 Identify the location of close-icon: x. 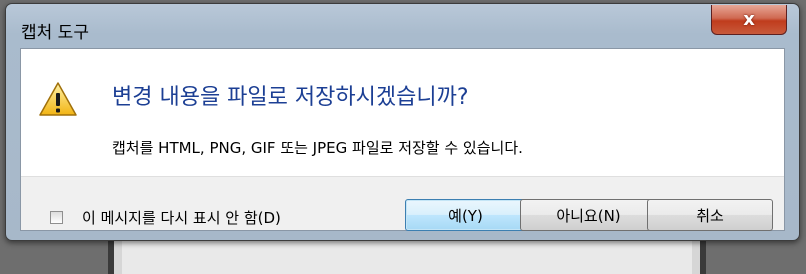
(749, 19).